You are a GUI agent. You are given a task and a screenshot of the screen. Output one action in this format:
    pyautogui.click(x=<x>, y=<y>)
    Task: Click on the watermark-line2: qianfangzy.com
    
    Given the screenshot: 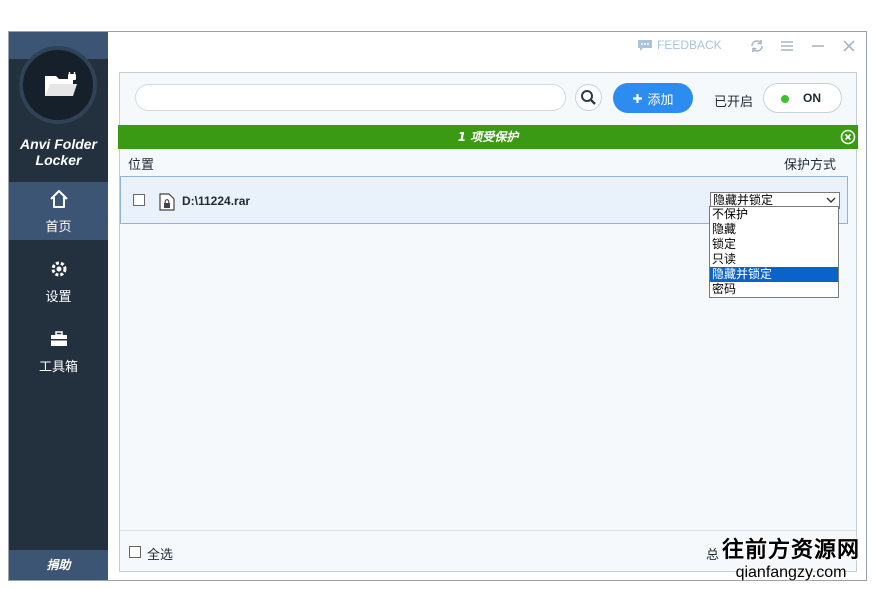 What is the action you would take?
    pyautogui.click(x=791, y=572)
    